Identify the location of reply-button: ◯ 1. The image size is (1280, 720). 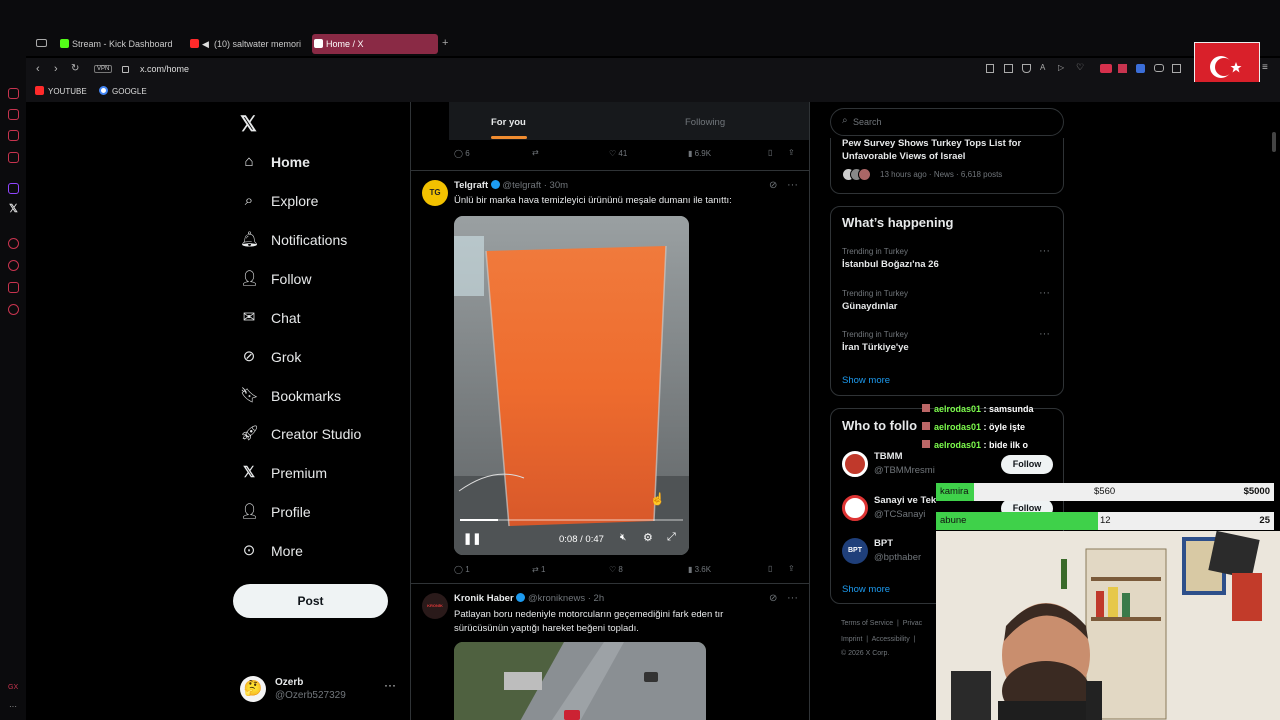
(462, 569).